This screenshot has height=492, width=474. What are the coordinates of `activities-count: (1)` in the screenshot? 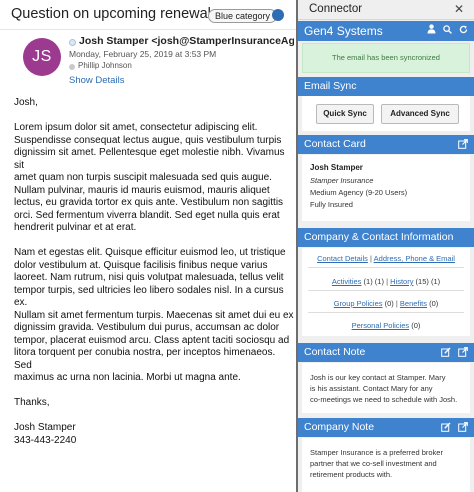 It's located at (368, 281).